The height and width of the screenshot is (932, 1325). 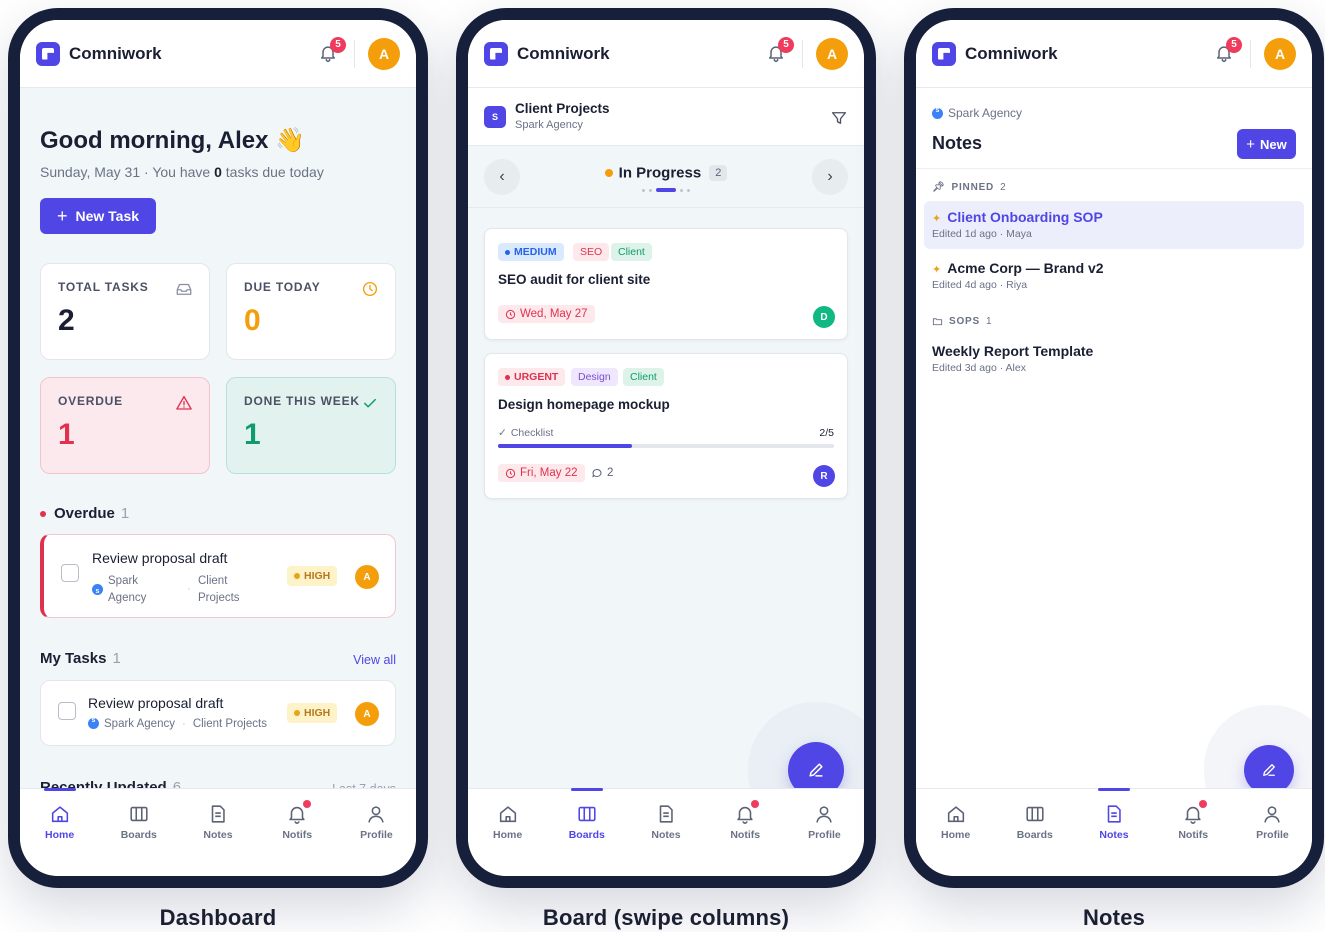 I want to click on stat-due-today: DUE TODAY 0, so click(x=311, y=311).